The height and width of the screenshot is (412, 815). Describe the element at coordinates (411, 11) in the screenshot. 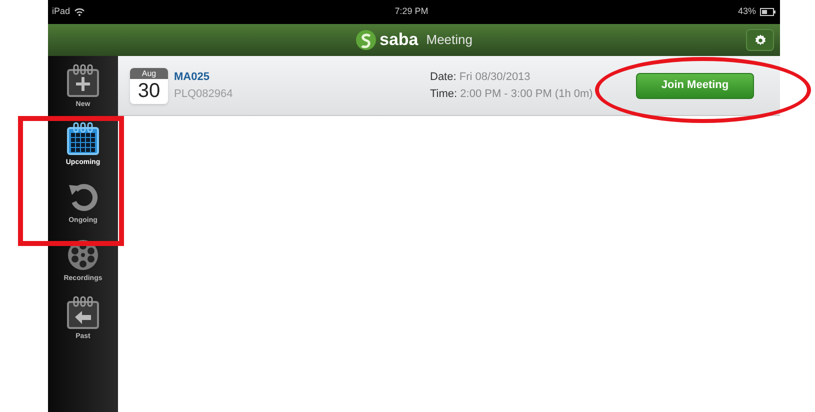

I see `clock: 7:29 PM` at that location.